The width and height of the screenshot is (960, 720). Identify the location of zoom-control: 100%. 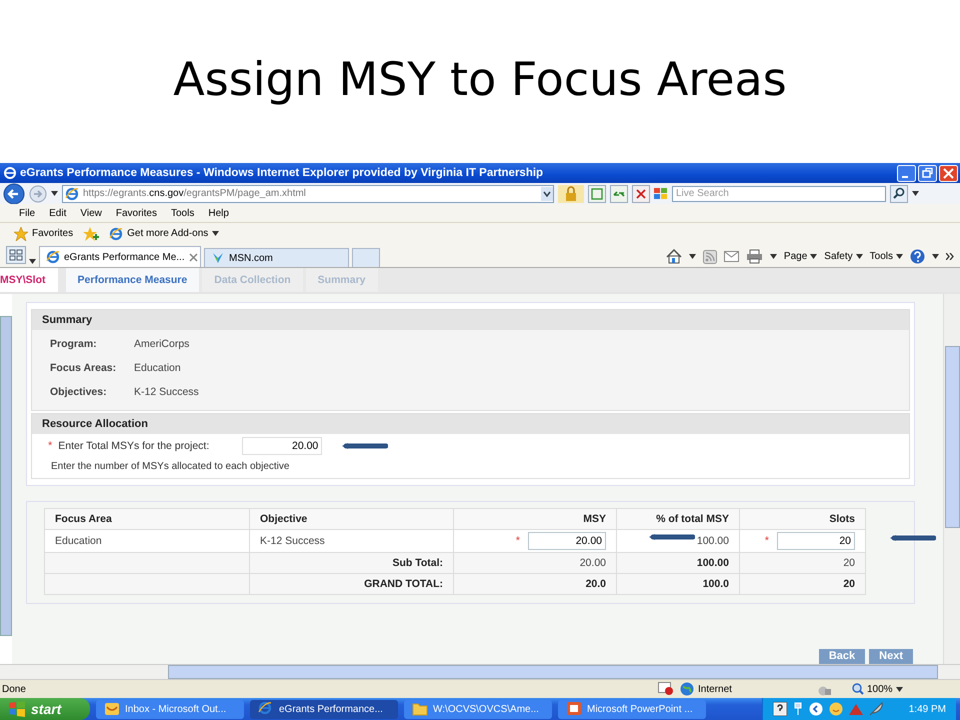
(877, 689).